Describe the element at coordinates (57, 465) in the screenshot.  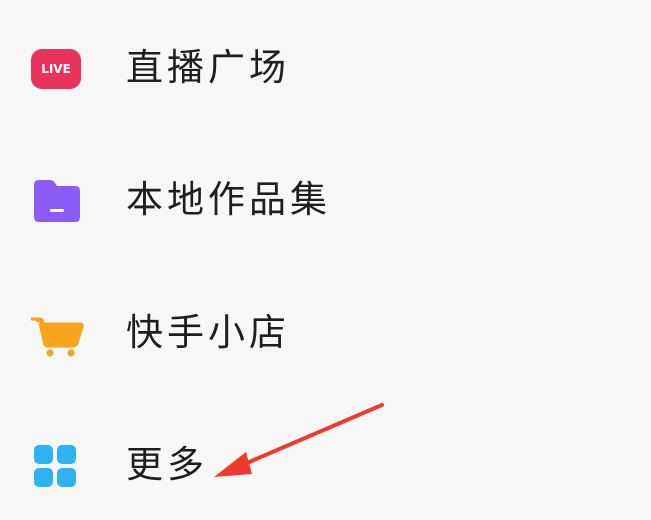
I see `grid-icon` at that location.